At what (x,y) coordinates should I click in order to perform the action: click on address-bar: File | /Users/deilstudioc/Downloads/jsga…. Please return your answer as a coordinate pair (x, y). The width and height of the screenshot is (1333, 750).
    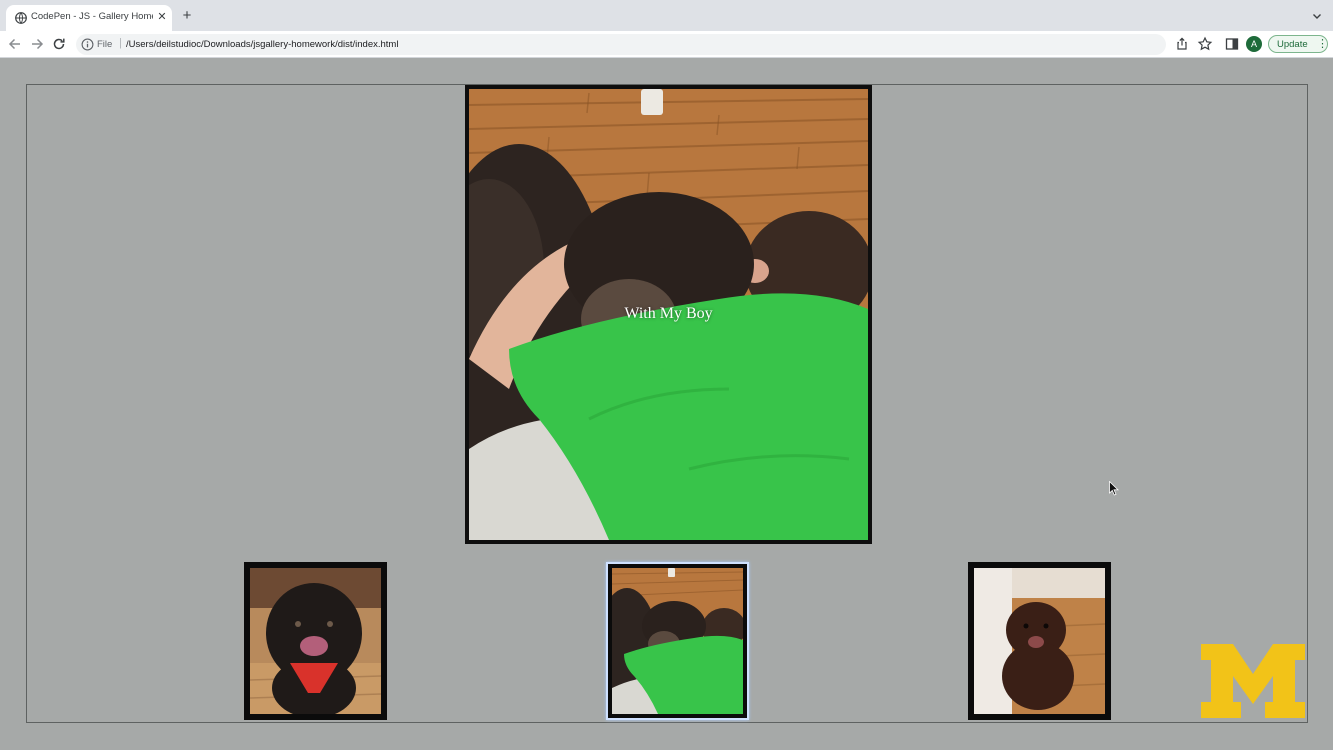
    Looking at the image, I should click on (621, 44).